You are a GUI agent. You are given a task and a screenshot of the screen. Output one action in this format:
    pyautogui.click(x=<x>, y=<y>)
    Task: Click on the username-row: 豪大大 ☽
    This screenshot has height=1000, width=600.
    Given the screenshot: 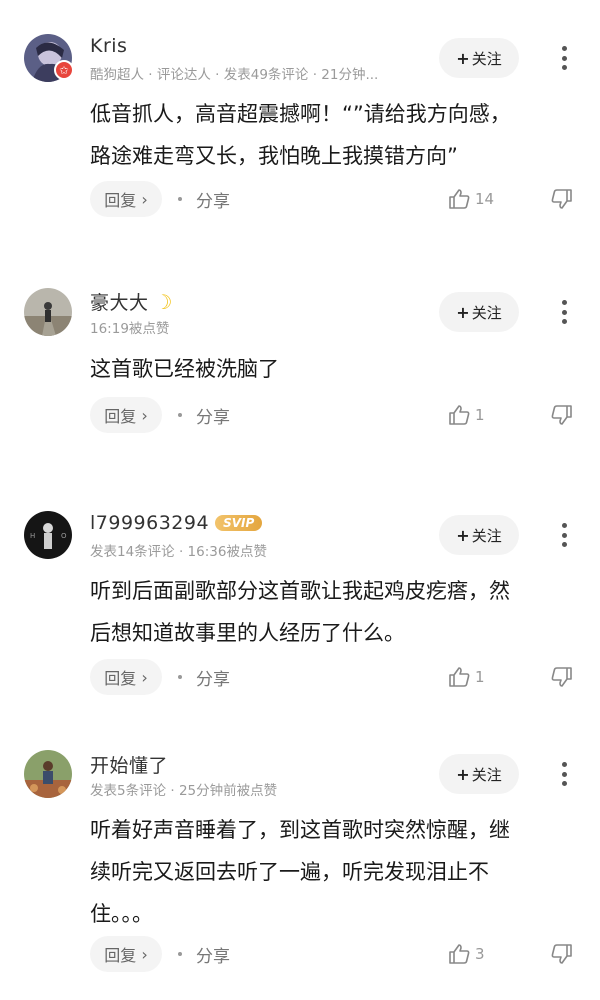 What is the action you would take?
    pyautogui.click(x=131, y=301)
    